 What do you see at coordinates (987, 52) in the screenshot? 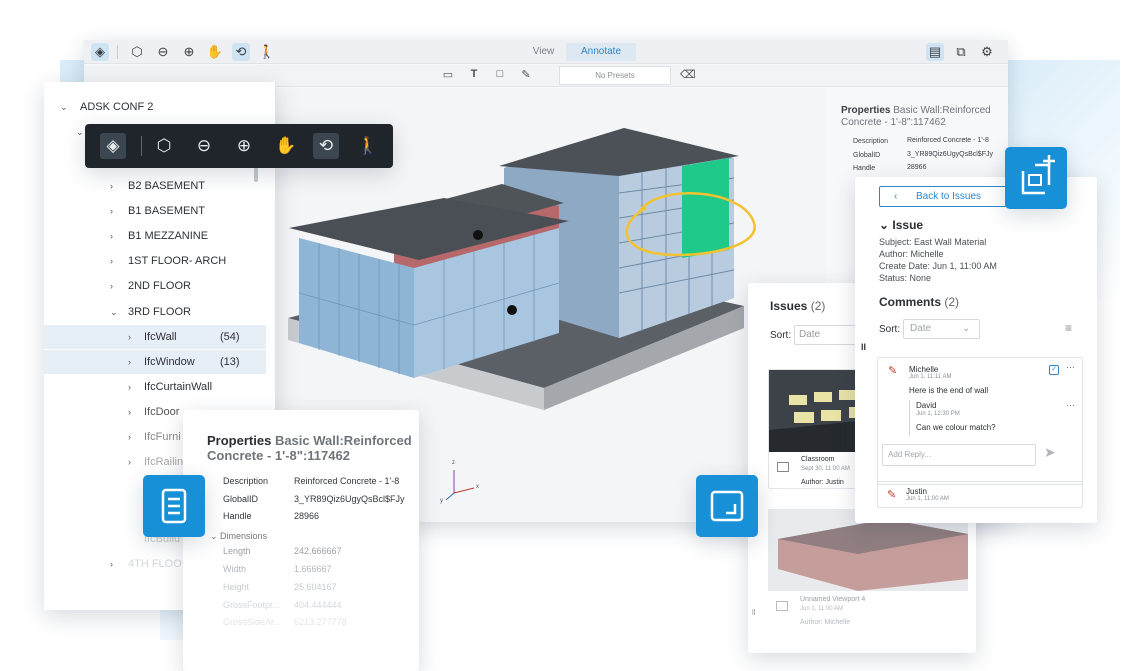
I see `gear-icon: ⚙` at bounding box center [987, 52].